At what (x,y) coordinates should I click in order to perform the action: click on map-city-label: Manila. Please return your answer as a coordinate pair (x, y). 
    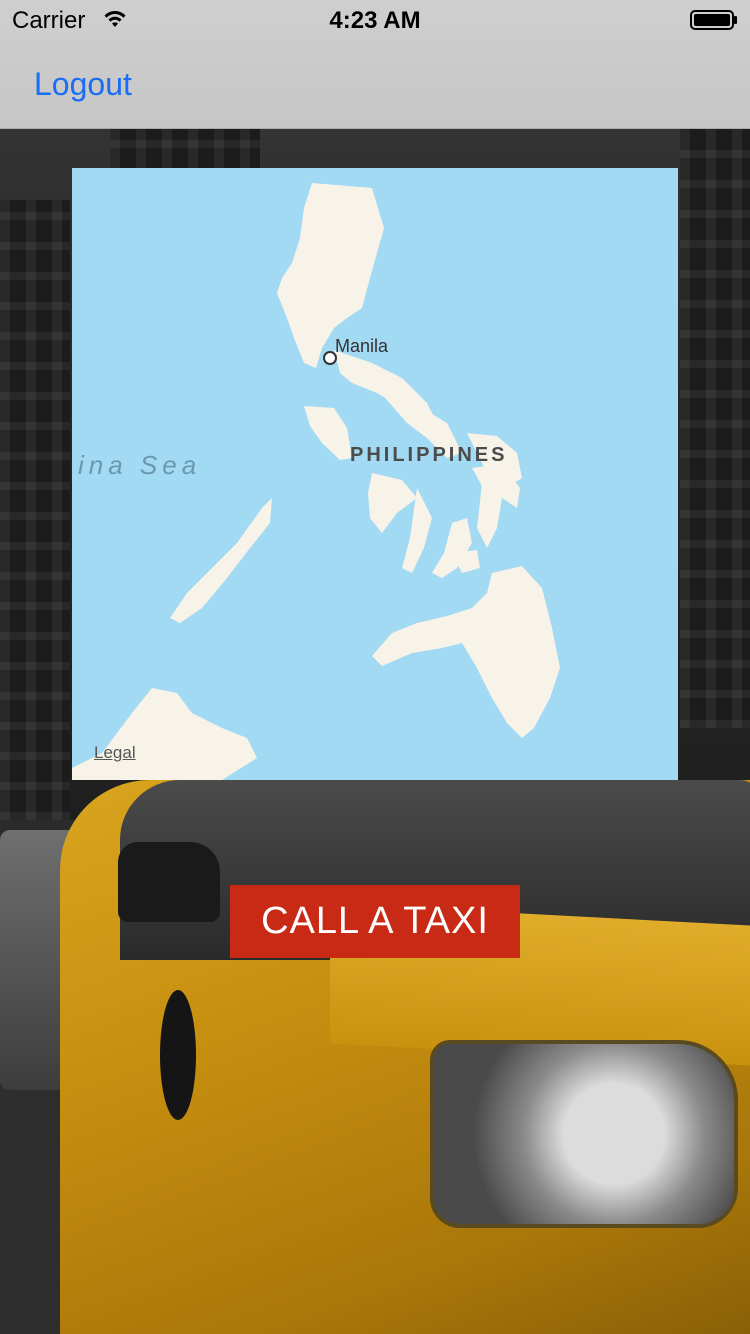
    Looking at the image, I should click on (362, 346).